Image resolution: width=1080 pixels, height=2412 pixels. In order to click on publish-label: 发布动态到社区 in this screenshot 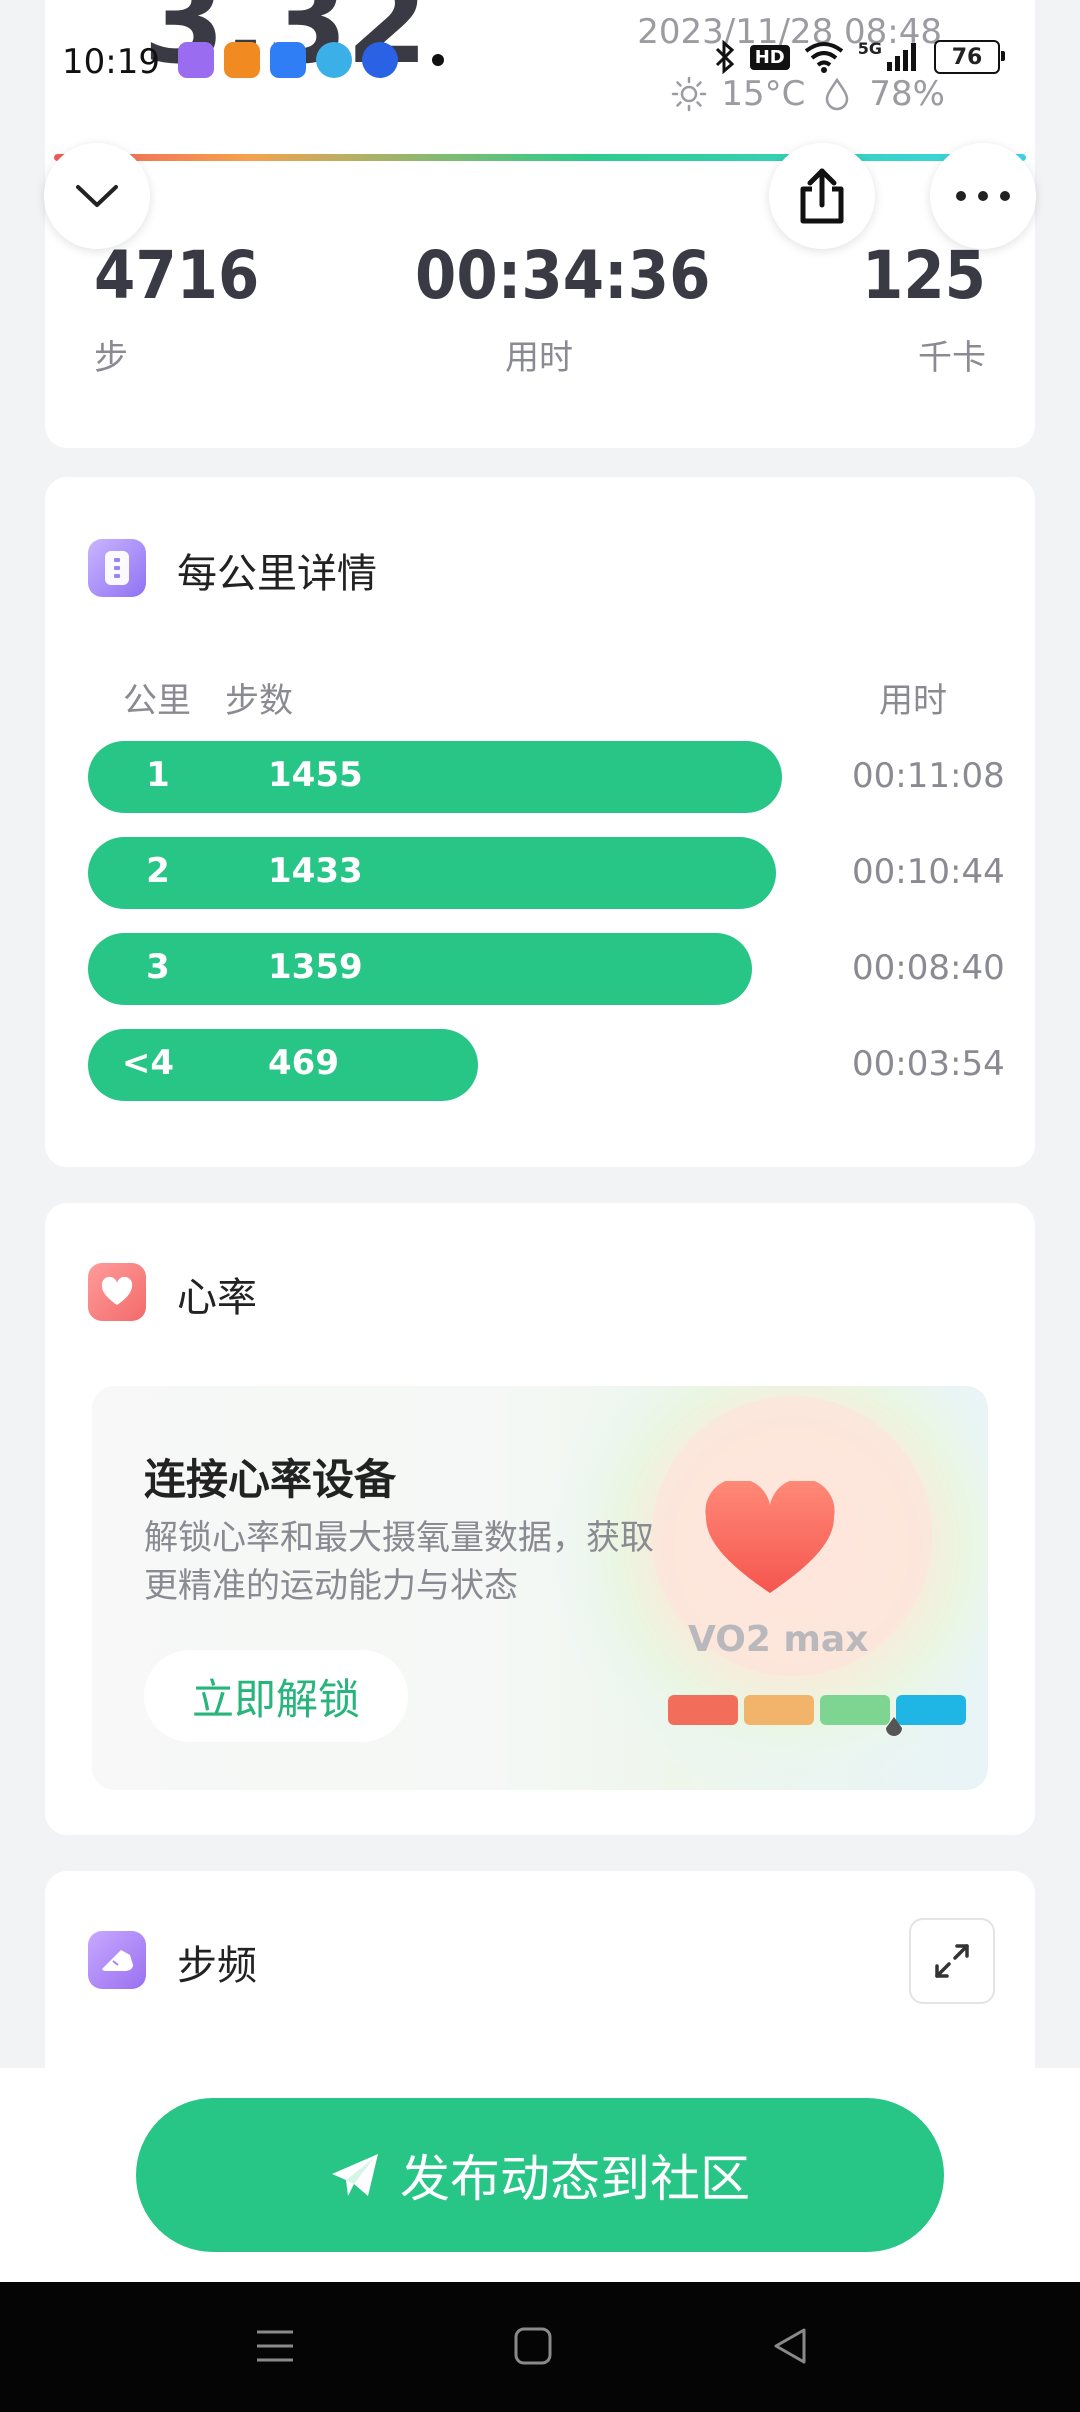, I will do `click(575, 2179)`.